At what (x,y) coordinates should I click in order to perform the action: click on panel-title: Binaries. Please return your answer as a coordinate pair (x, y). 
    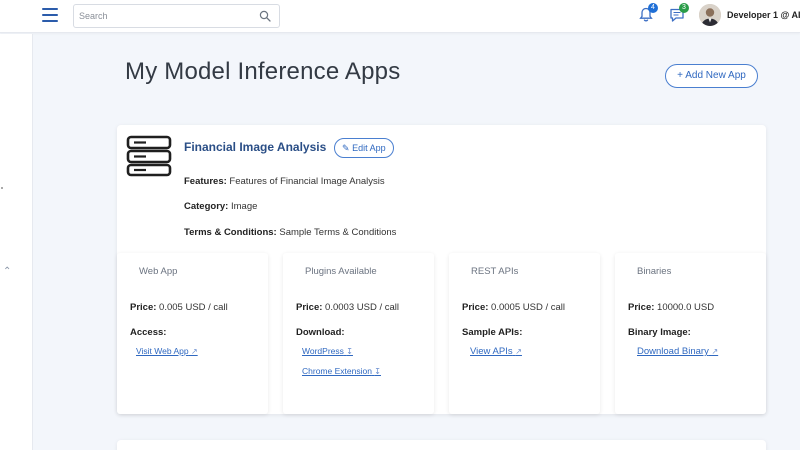
    Looking at the image, I should click on (654, 271).